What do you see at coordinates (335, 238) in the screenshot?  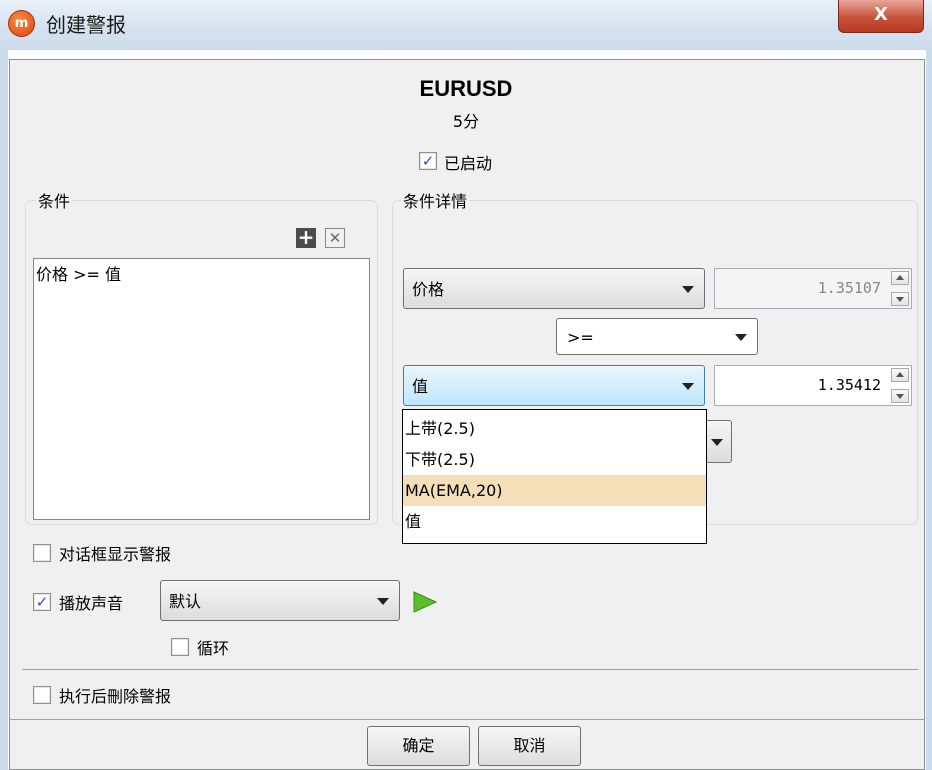 I see `x-box-icon: ✕` at bounding box center [335, 238].